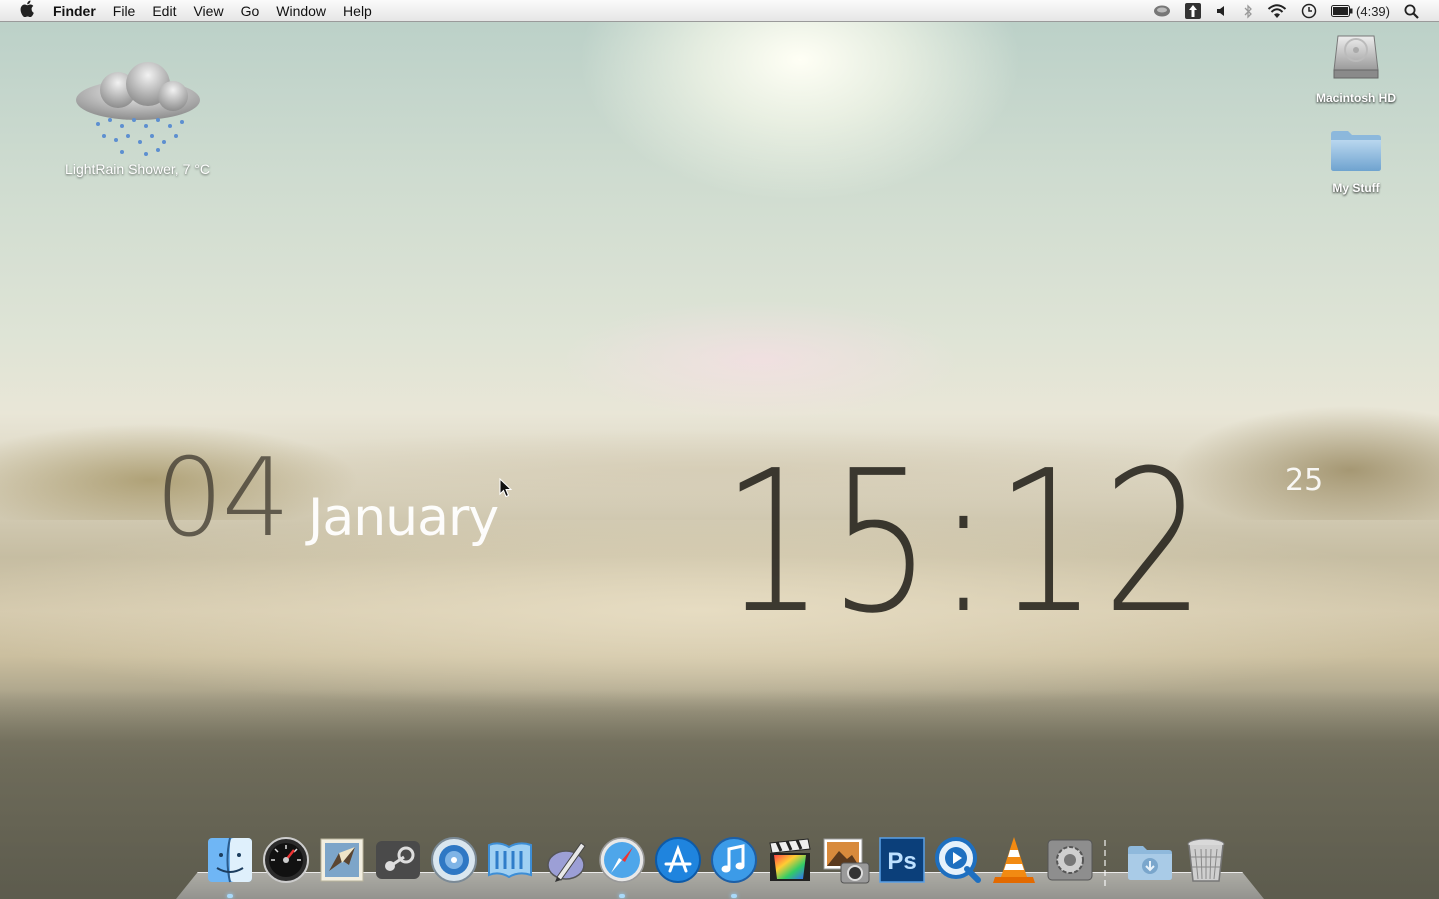  I want to click on gear-disc-icon, so click(454, 860).